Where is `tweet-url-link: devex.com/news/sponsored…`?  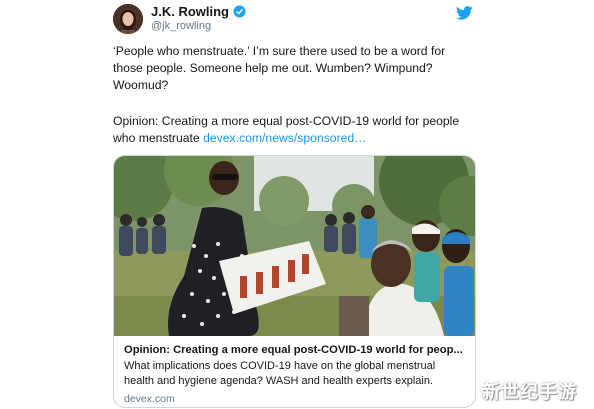 tweet-url-link: devex.com/news/sponsored… is located at coordinates (284, 138).